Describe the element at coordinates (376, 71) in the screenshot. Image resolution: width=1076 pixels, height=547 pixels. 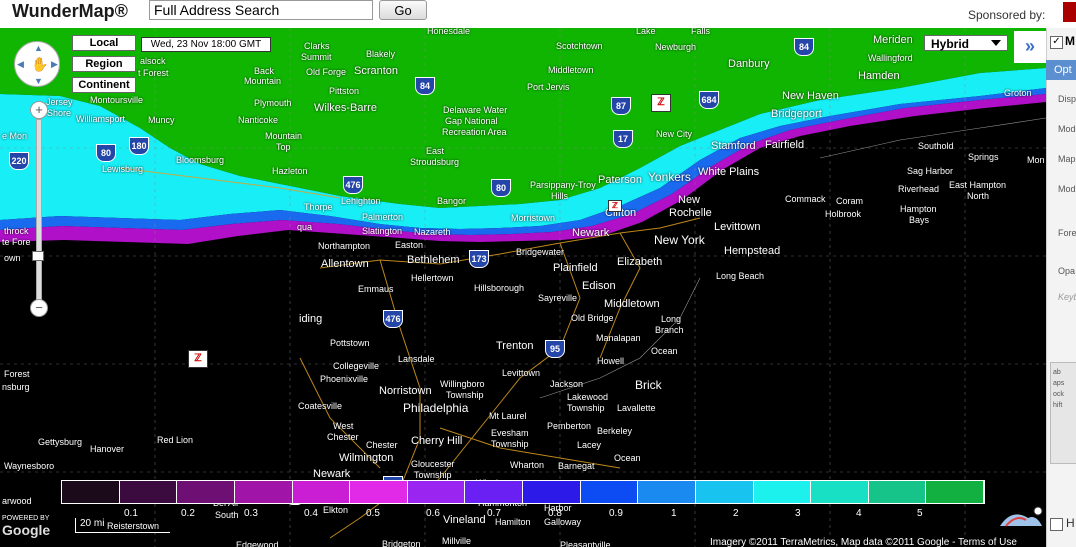
I see `place-label: Scranton` at that location.